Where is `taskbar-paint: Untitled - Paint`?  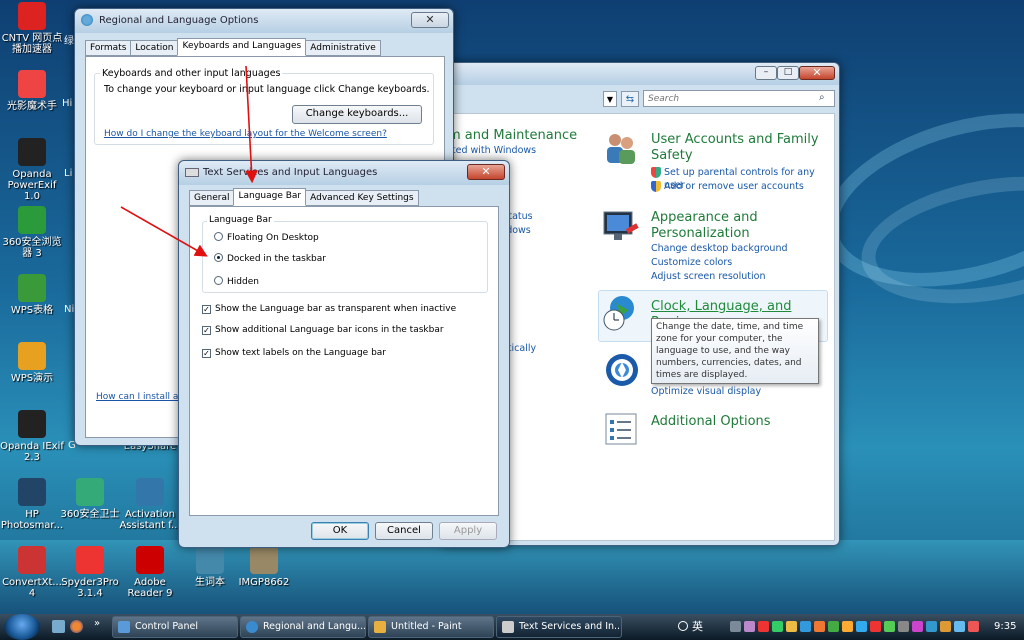 taskbar-paint: Untitled - Paint is located at coordinates (431, 627).